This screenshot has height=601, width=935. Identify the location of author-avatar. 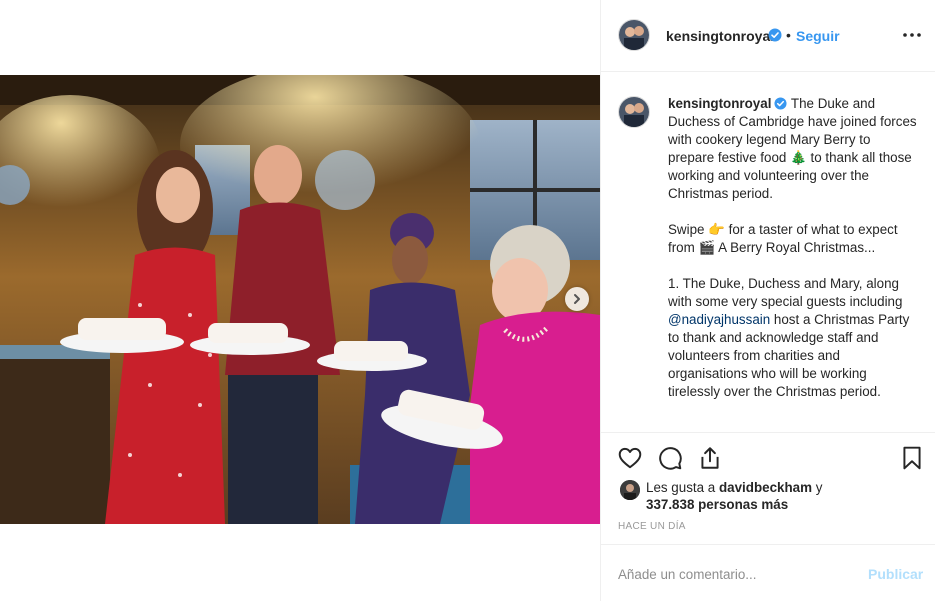
(634, 35).